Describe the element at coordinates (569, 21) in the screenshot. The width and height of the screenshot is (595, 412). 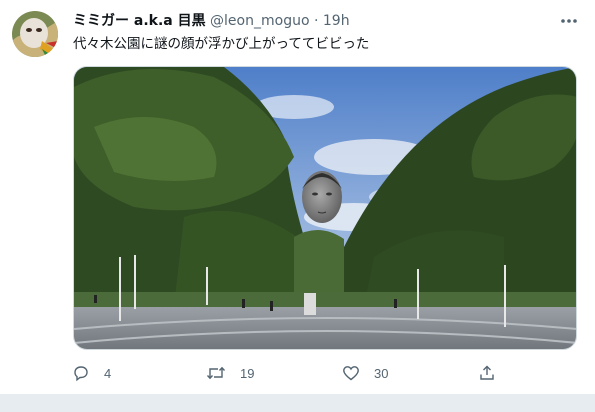
I see `more-icon` at that location.